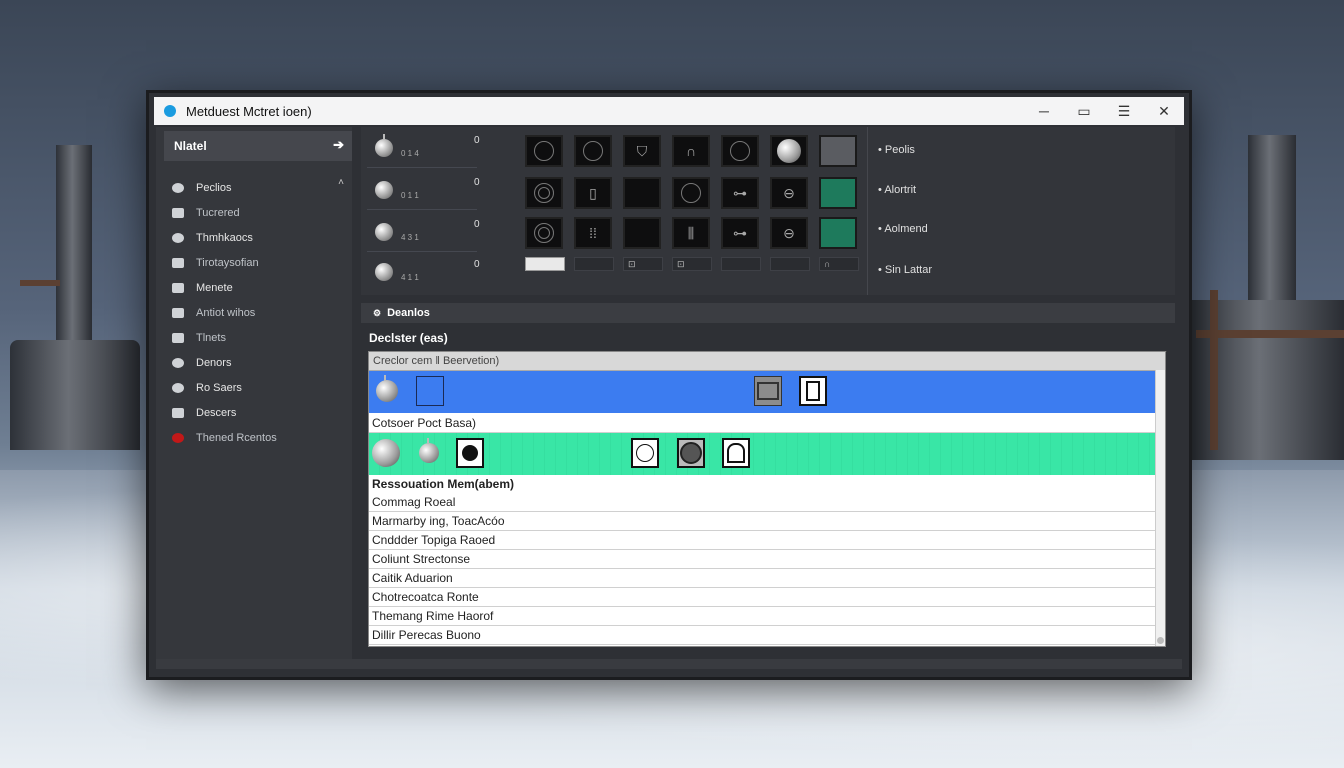 This screenshot has width=1344, height=768. What do you see at coordinates (260, 237) in the screenshot?
I see `sidebar-item-thmhkaocs: Thmhkaocs` at bounding box center [260, 237].